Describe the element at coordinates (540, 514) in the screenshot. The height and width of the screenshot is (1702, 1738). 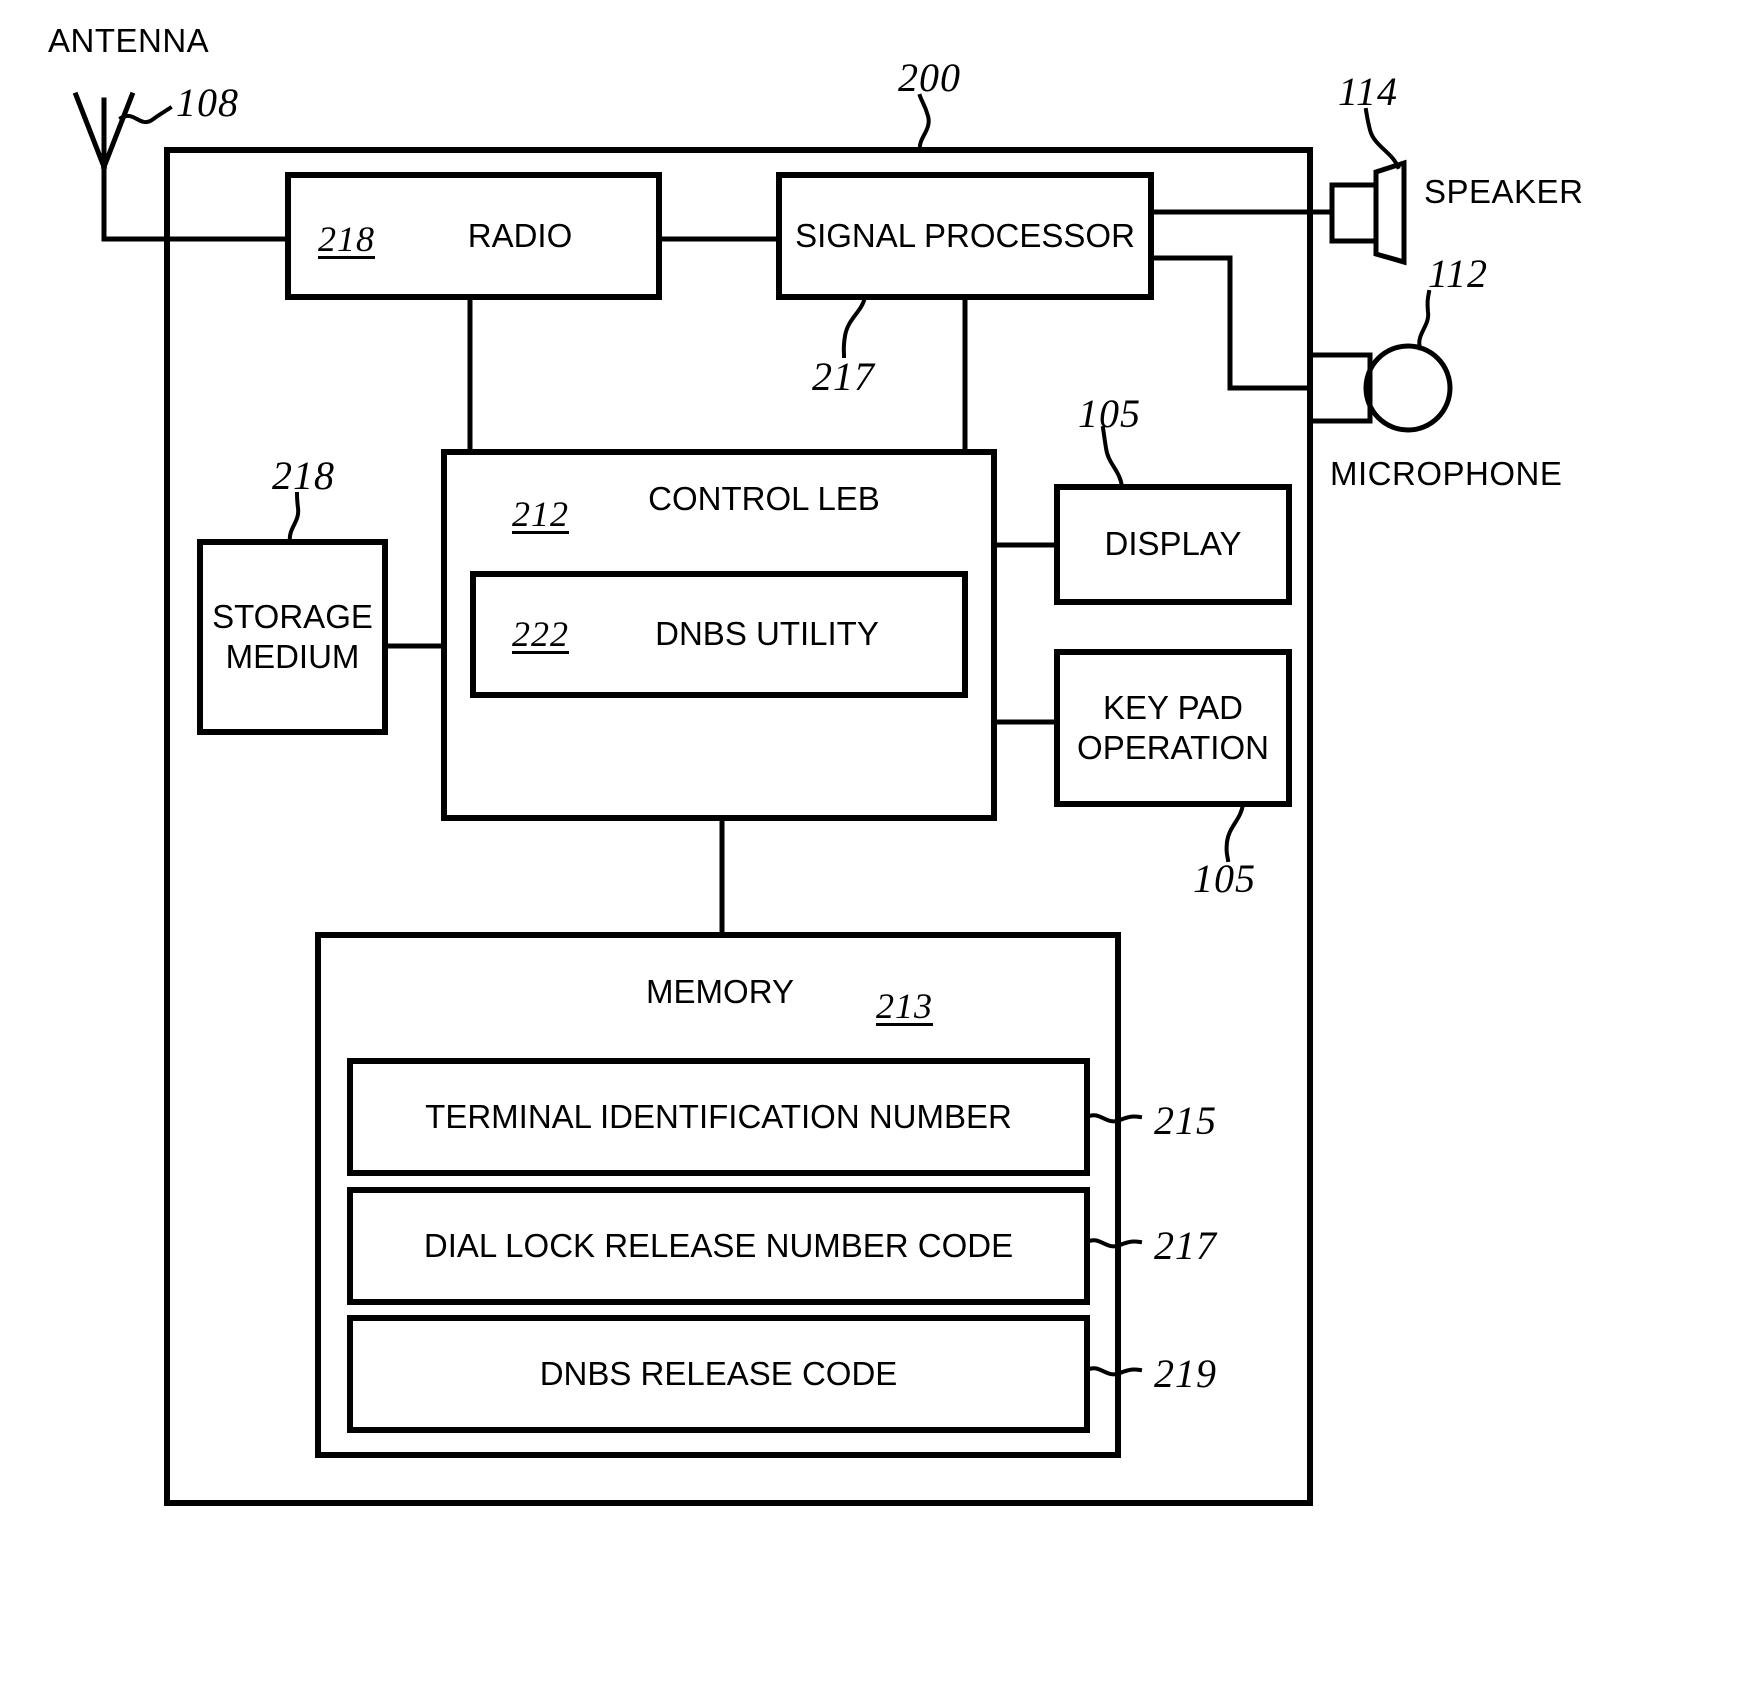
I see `ref-212: 212` at that location.